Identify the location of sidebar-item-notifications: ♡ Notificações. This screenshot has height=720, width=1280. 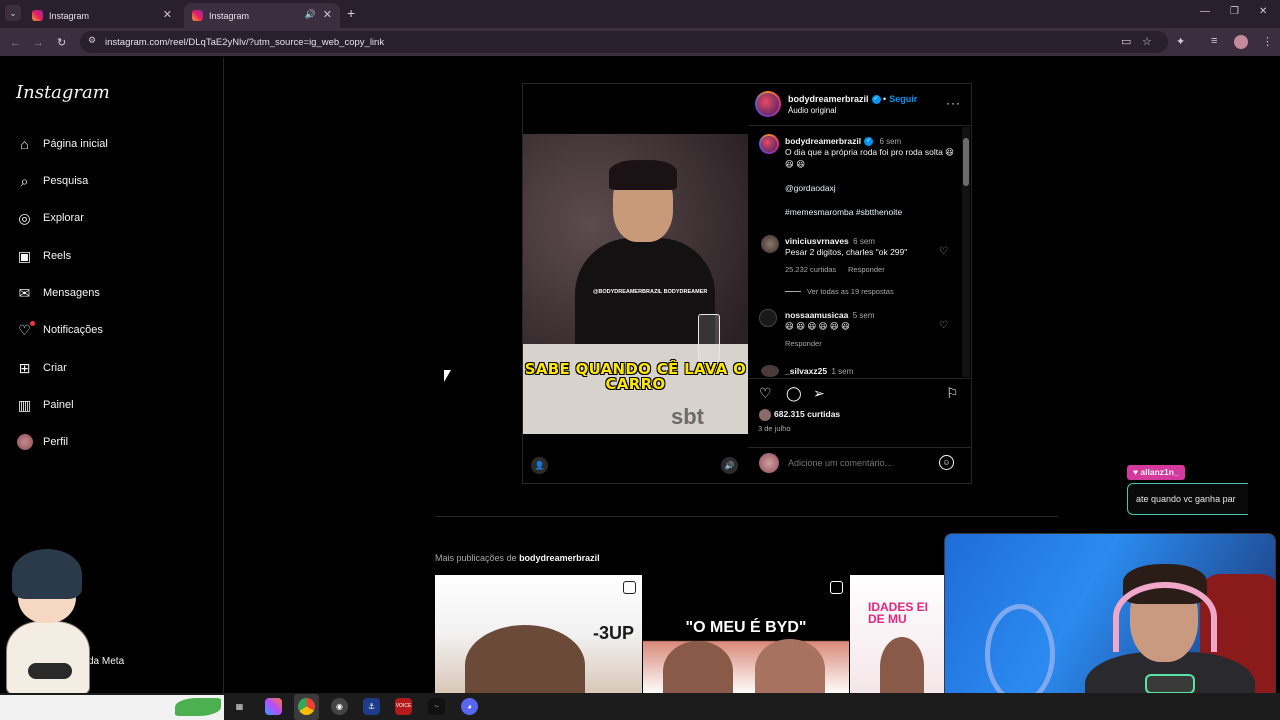
(59, 330).